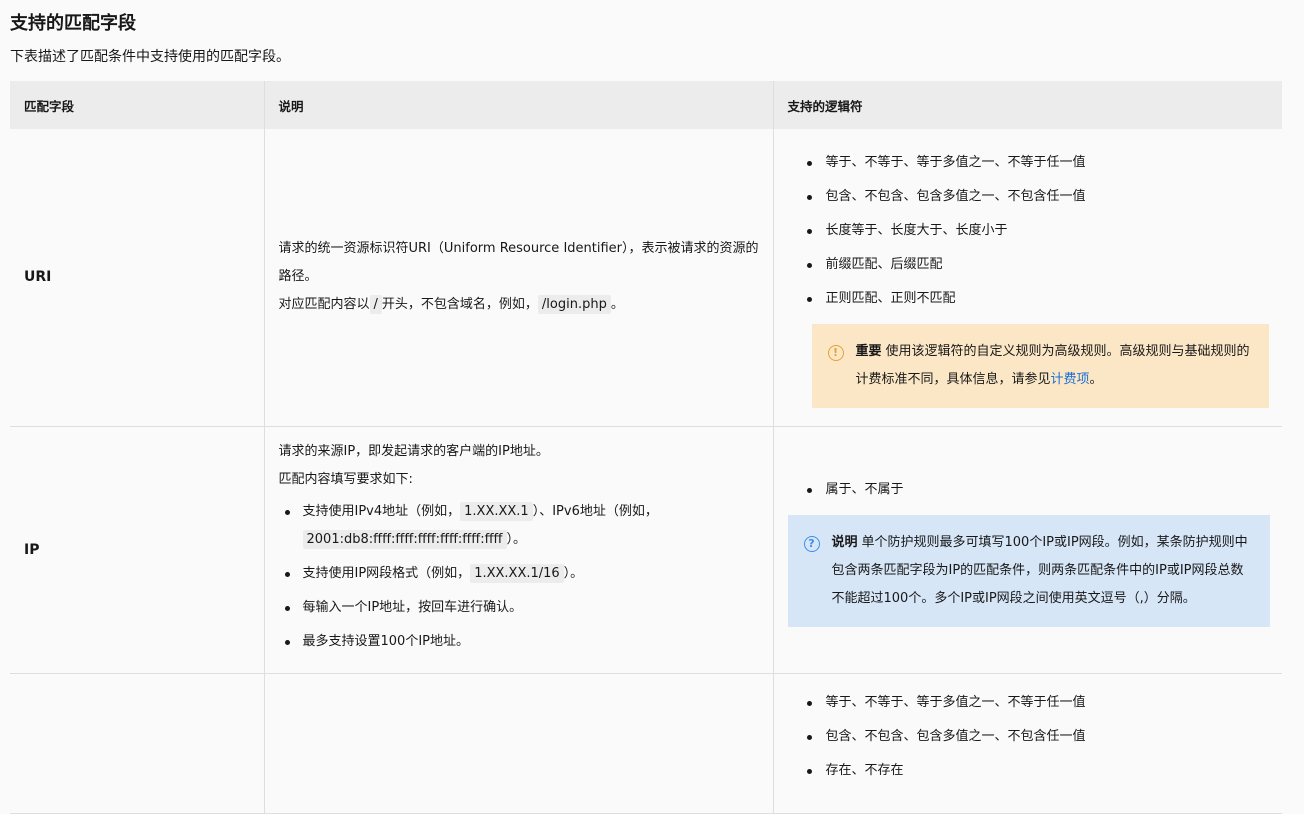  What do you see at coordinates (868, 352) in the screenshot?
I see `note-label: 重要` at bounding box center [868, 352].